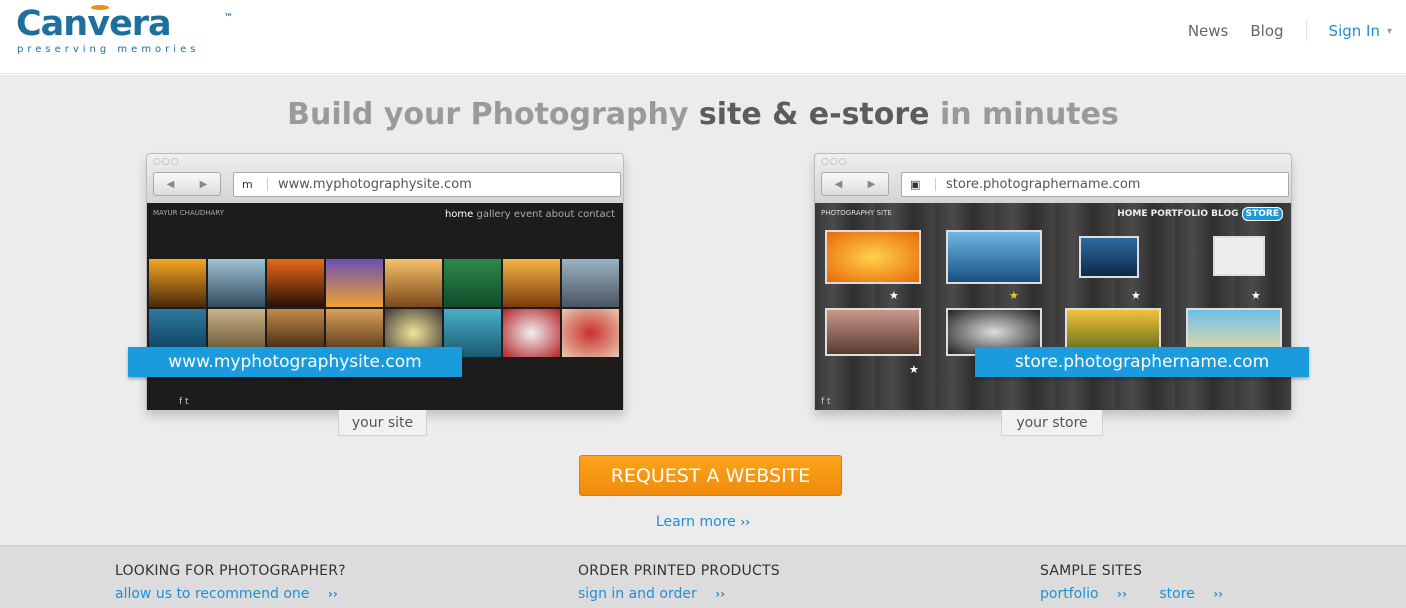 The image size is (1406, 608). What do you see at coordinates (1145, 582) in the screenshot?
I see `footer-col-samples: SAMPLE SITES portfolio ›› store ››` at bounding box center [1145, 582].